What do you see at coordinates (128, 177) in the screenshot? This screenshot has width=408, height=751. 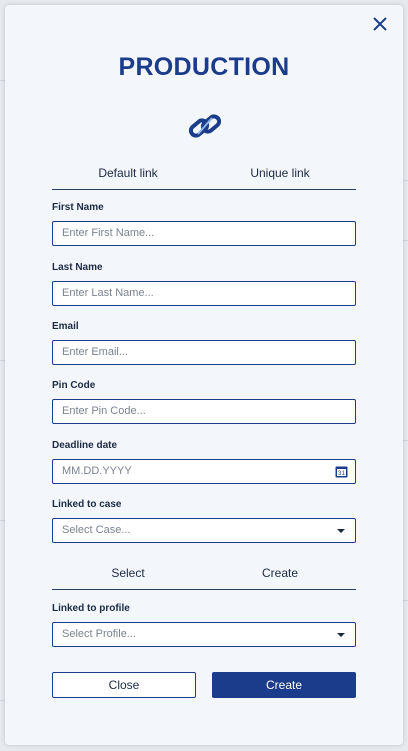 I see `tab-default-link: Default link` at bounding box center [128, 177].